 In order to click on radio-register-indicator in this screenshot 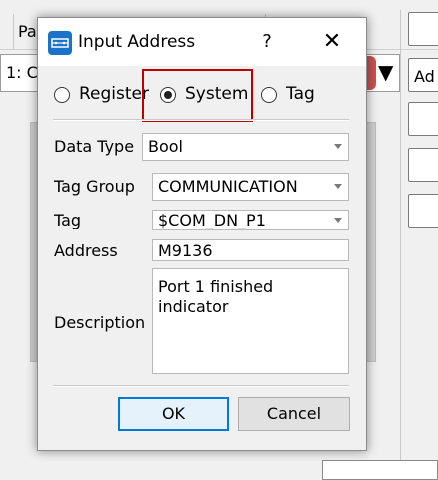, I will do `click(62, 95)`.